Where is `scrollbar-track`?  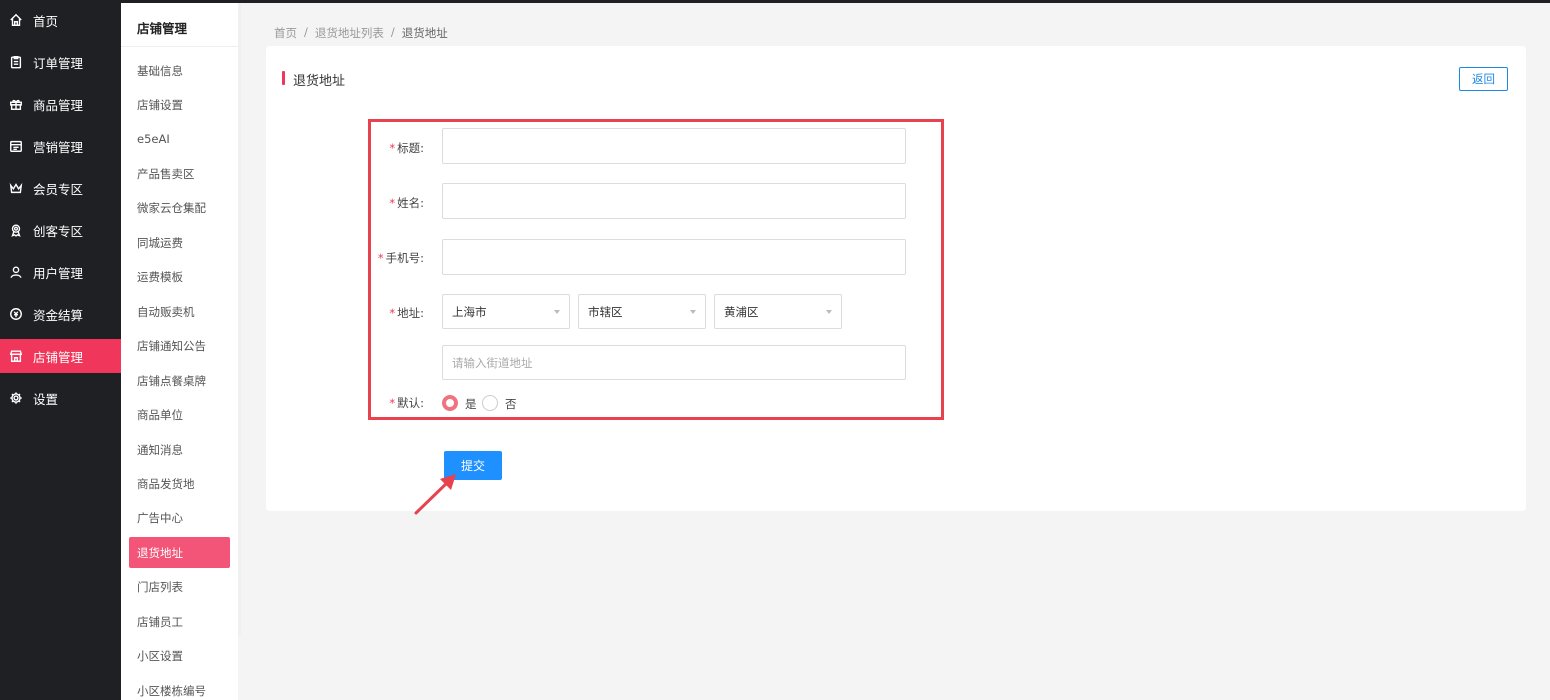
scrollbar-track is located at coordinates (239, 319).